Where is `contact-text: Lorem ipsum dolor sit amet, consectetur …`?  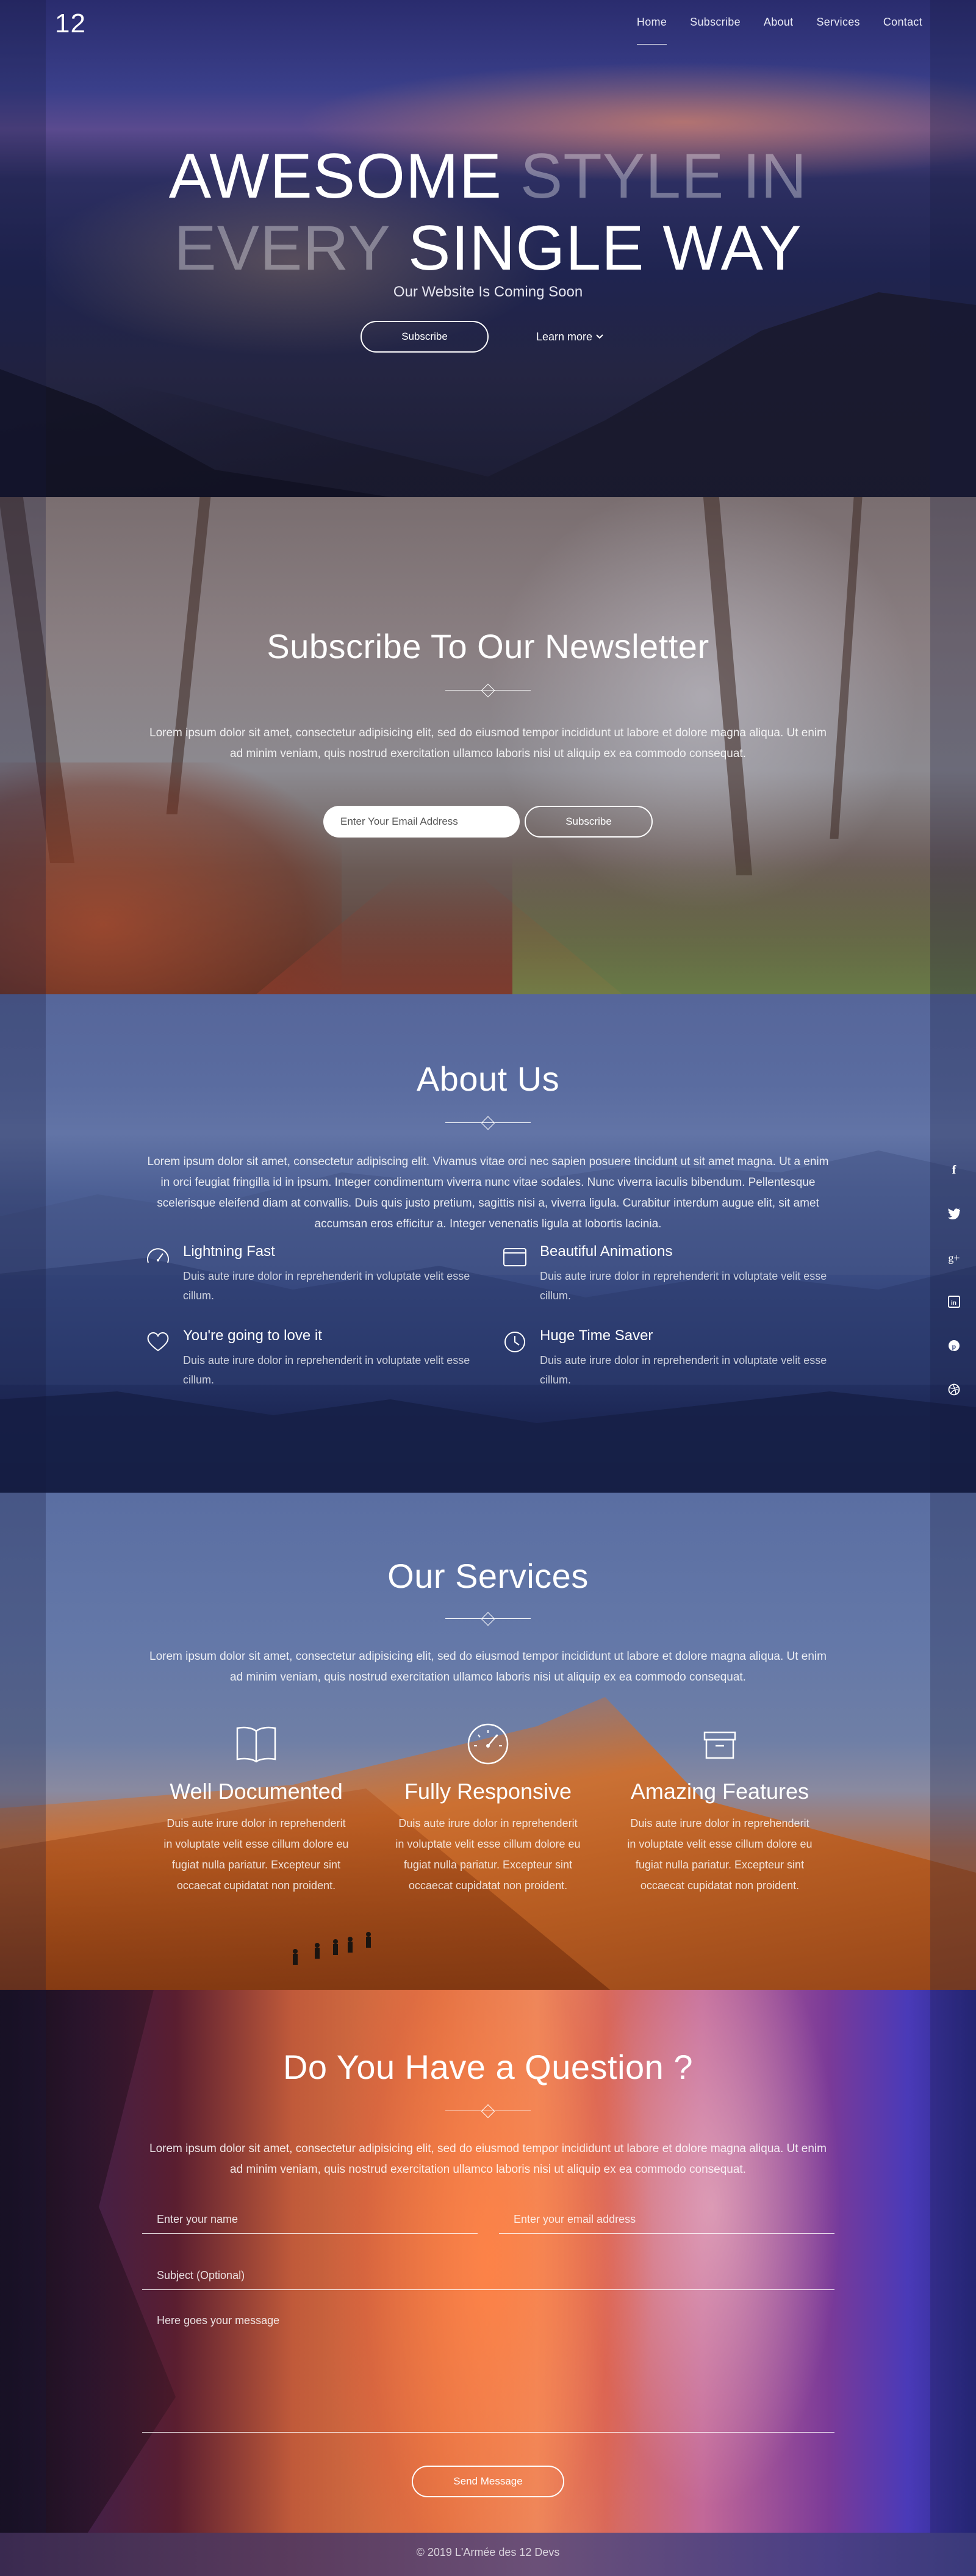 contact-text: Lorem ipsum dolor sit amet, consectetur … is located at coordinates (488, 2159).